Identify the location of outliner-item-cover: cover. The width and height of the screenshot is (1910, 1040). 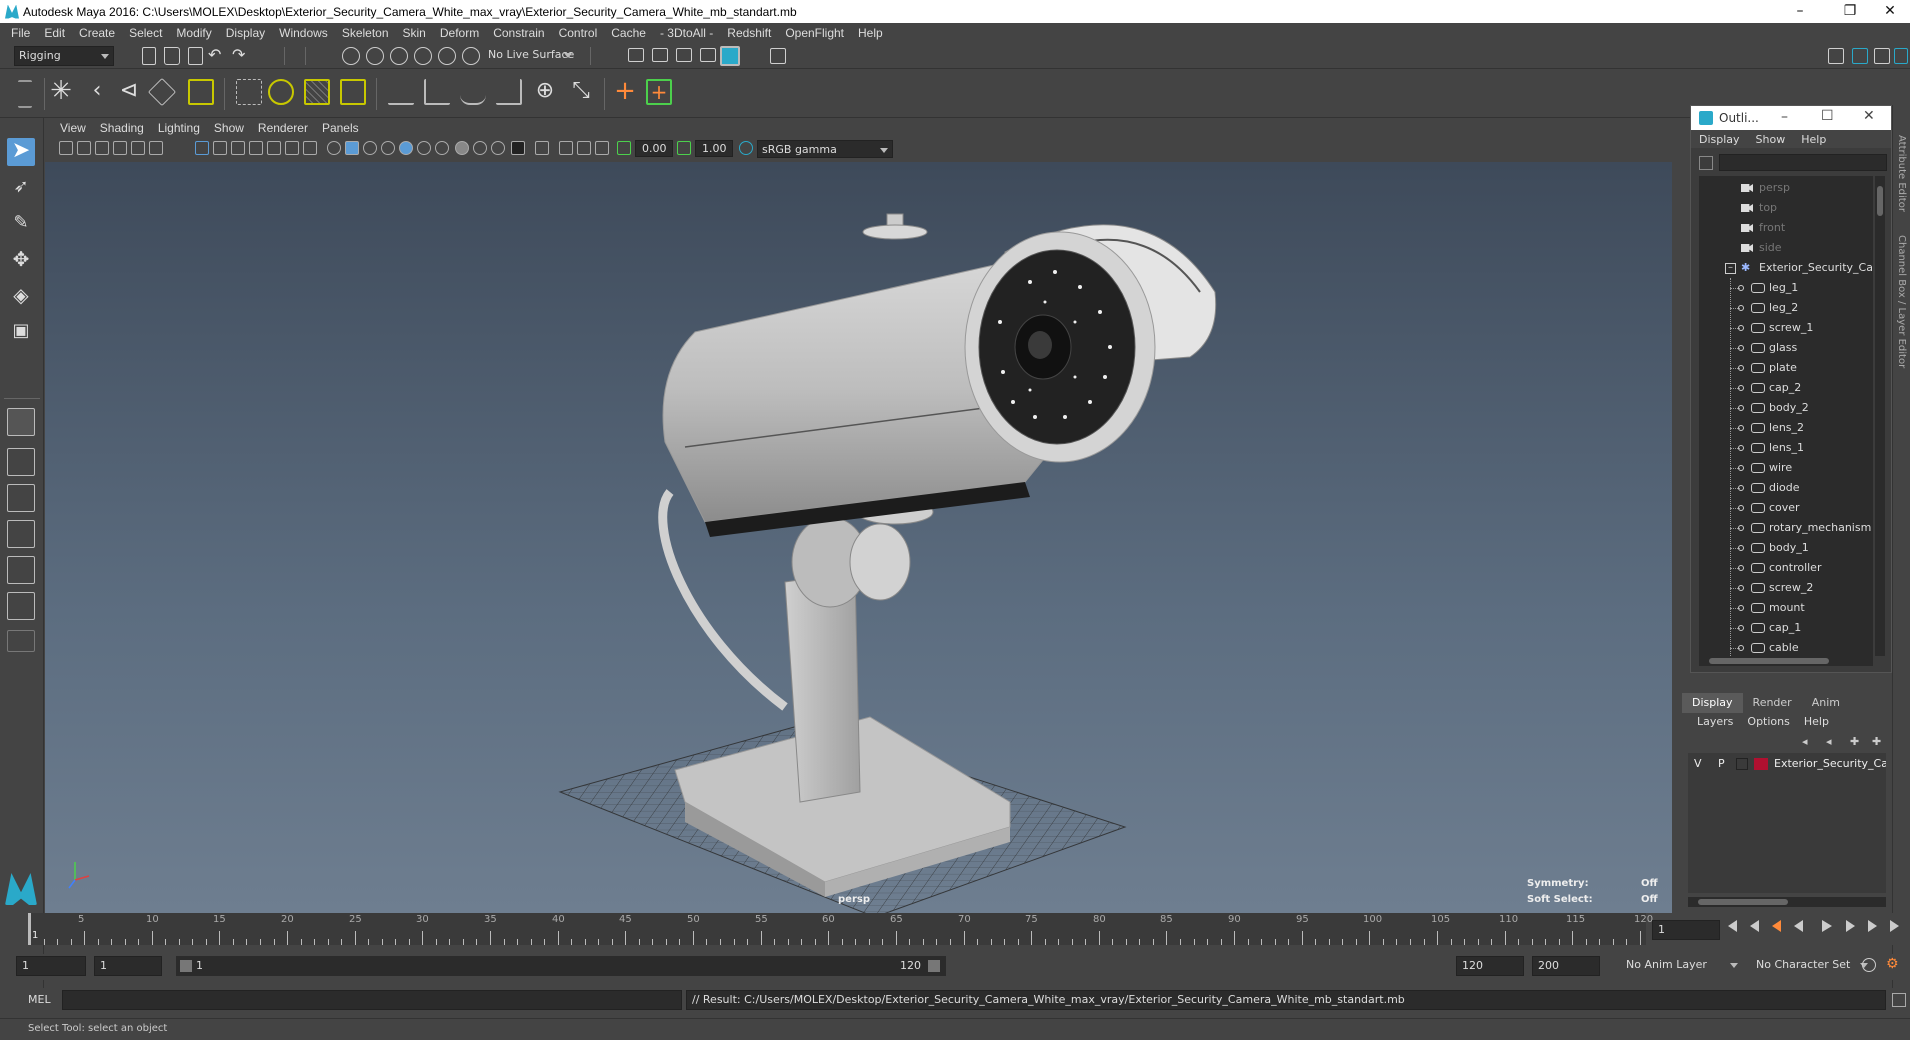
(1786, 508).